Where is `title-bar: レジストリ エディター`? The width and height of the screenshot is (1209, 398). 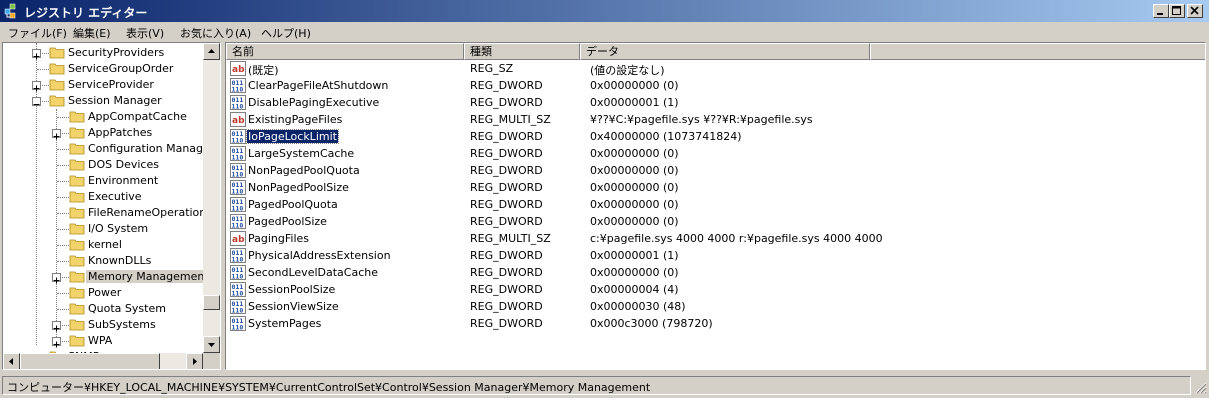
title-bar: レジストリ エディター is located at coordinates (604, 11).